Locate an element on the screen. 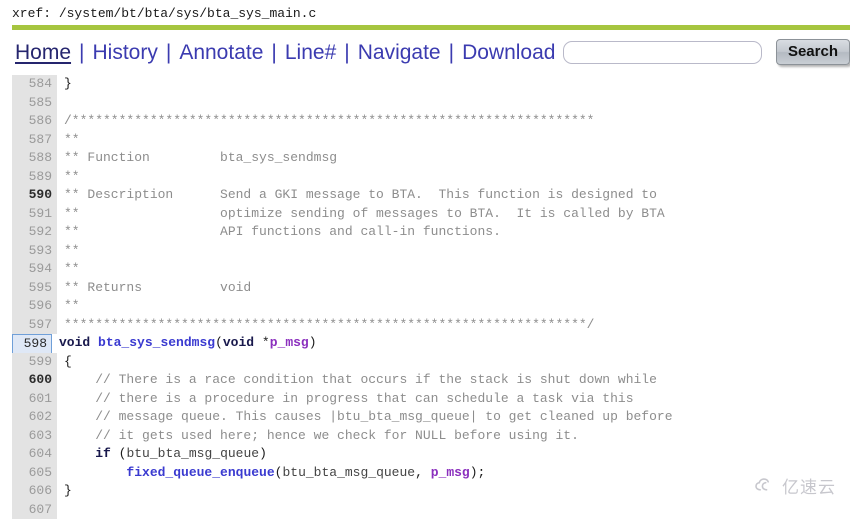 The width and height of the screenshot is (850, 519). code-line: 585 is located at coordinates (431, 103).